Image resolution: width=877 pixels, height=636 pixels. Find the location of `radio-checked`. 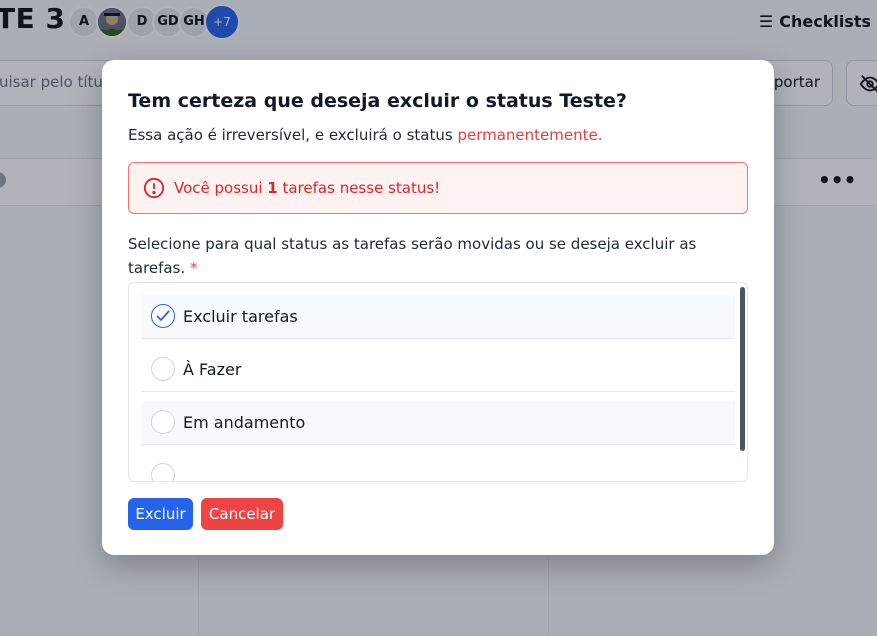

radio-checked is located at coordinates (163, 316).